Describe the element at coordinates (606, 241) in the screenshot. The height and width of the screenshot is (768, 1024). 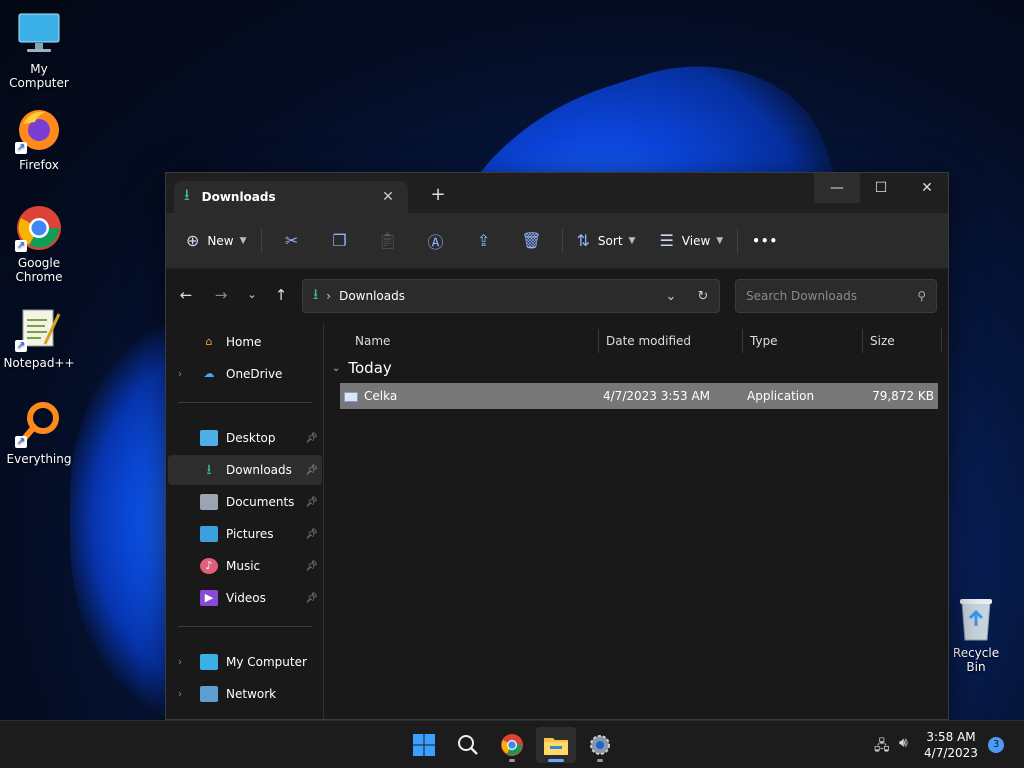
I see `sort-button: ⇅ Sort ▼` at that location.